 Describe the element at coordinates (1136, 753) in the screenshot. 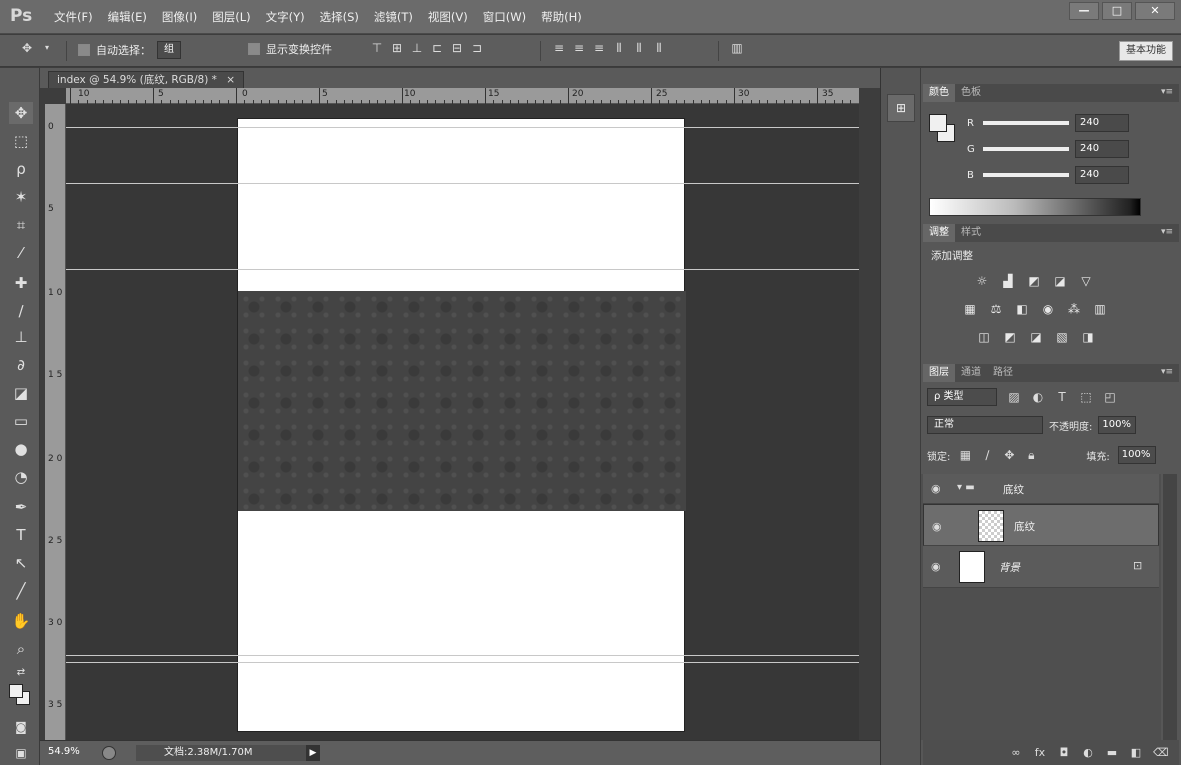

I see `new-layer-icon: ◧` at that location.